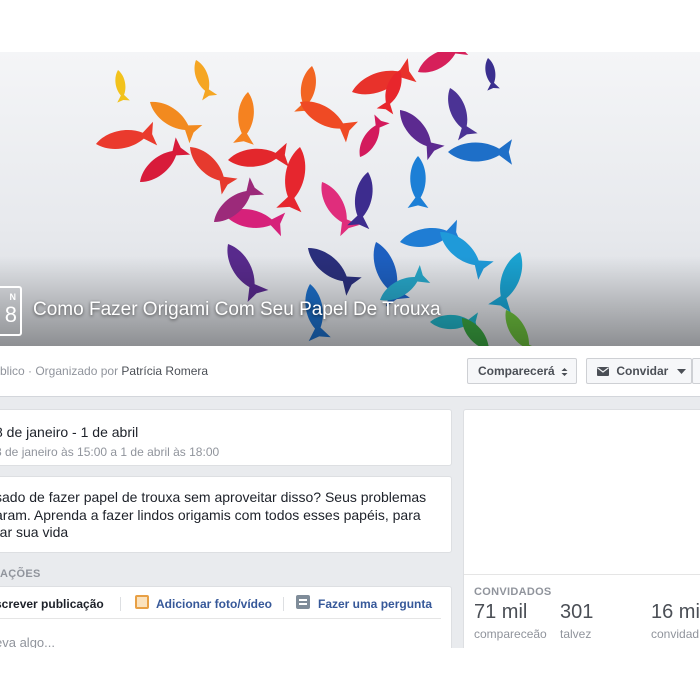 This screenshot has height=700, width=700. What do you see at coordinates (576, 612) in the screenshot?
I see `maybe-count: 301` at bounding box center [576, 612].